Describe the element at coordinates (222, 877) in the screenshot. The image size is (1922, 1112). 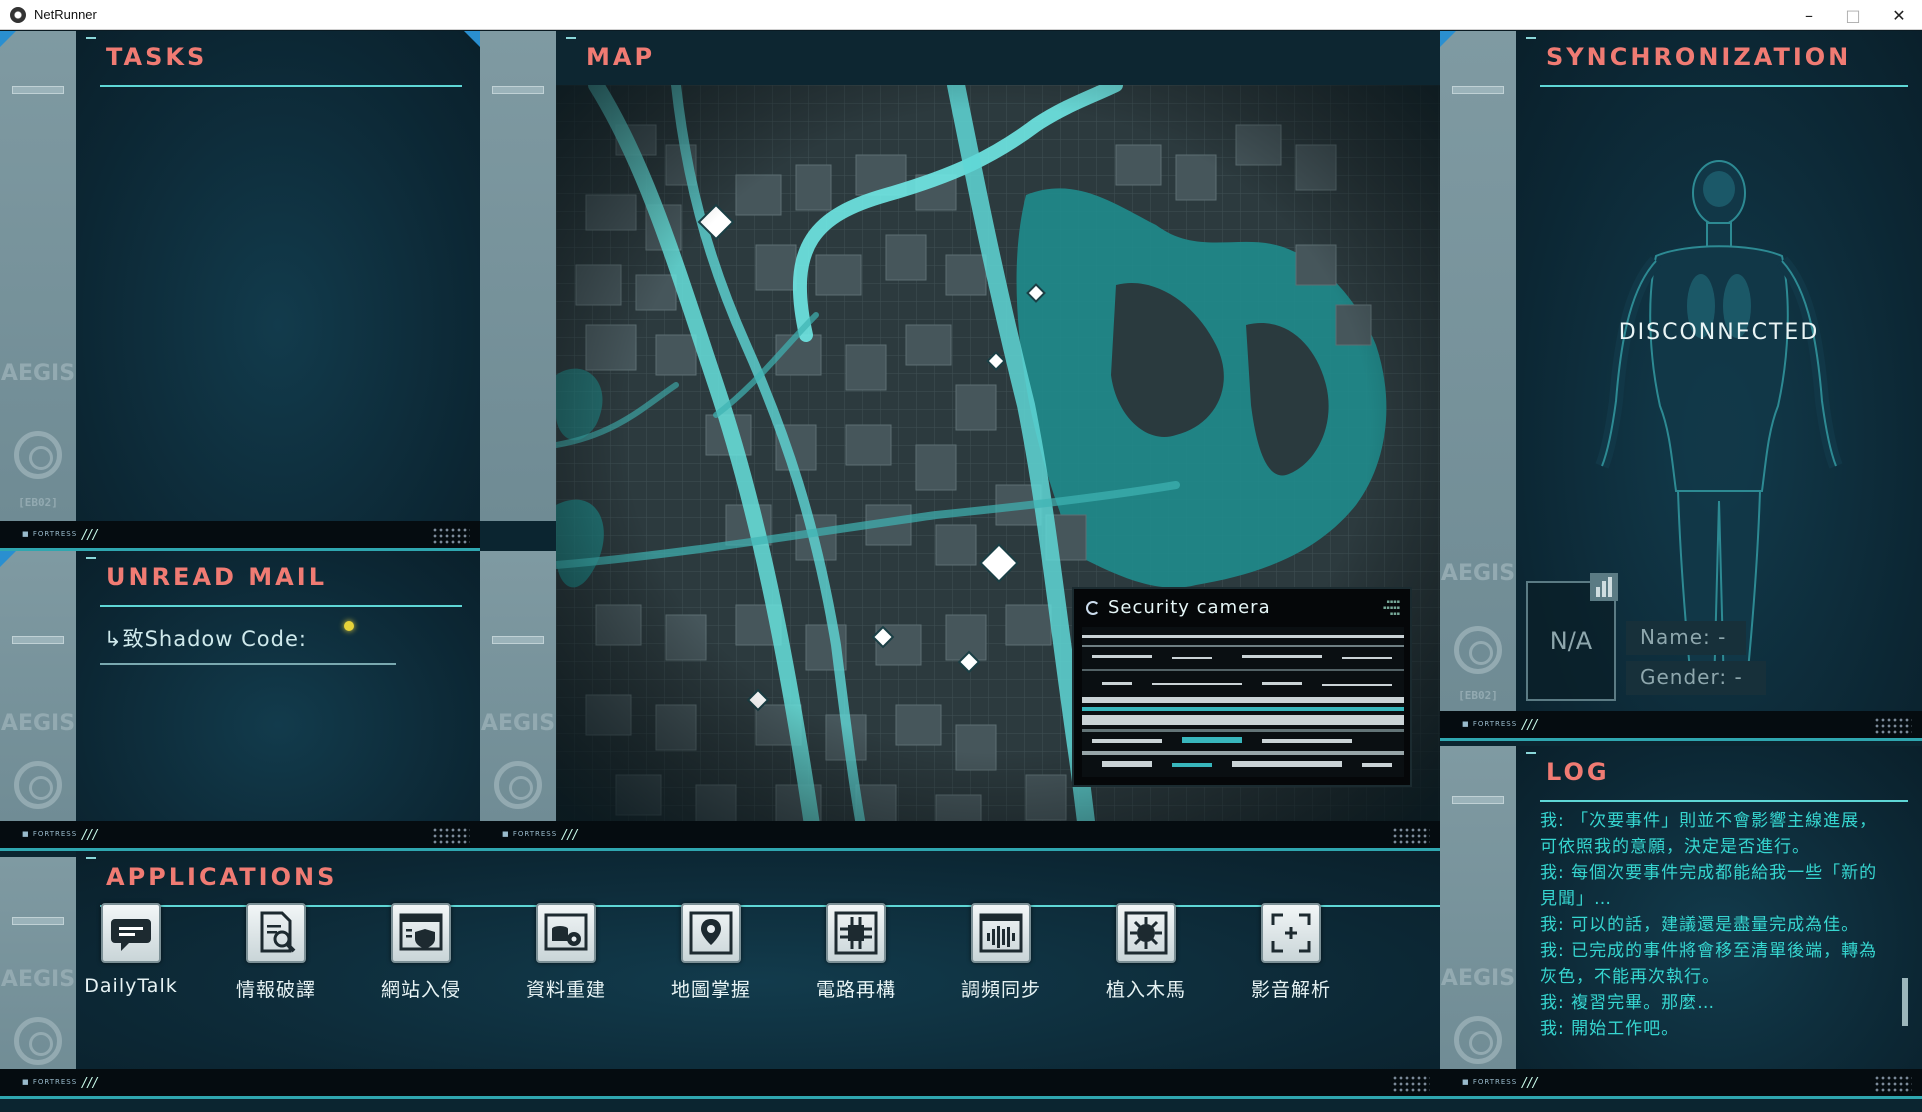
I see `applications-title: APPLICATIONS` at that location.